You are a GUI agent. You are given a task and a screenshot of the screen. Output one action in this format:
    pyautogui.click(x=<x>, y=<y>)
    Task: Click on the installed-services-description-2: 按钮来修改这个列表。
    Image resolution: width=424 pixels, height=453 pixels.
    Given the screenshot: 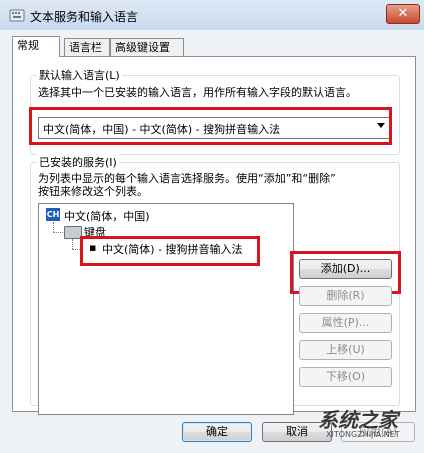 What is the action you would take?
    pyautogui.click(x=93, y=191)
    